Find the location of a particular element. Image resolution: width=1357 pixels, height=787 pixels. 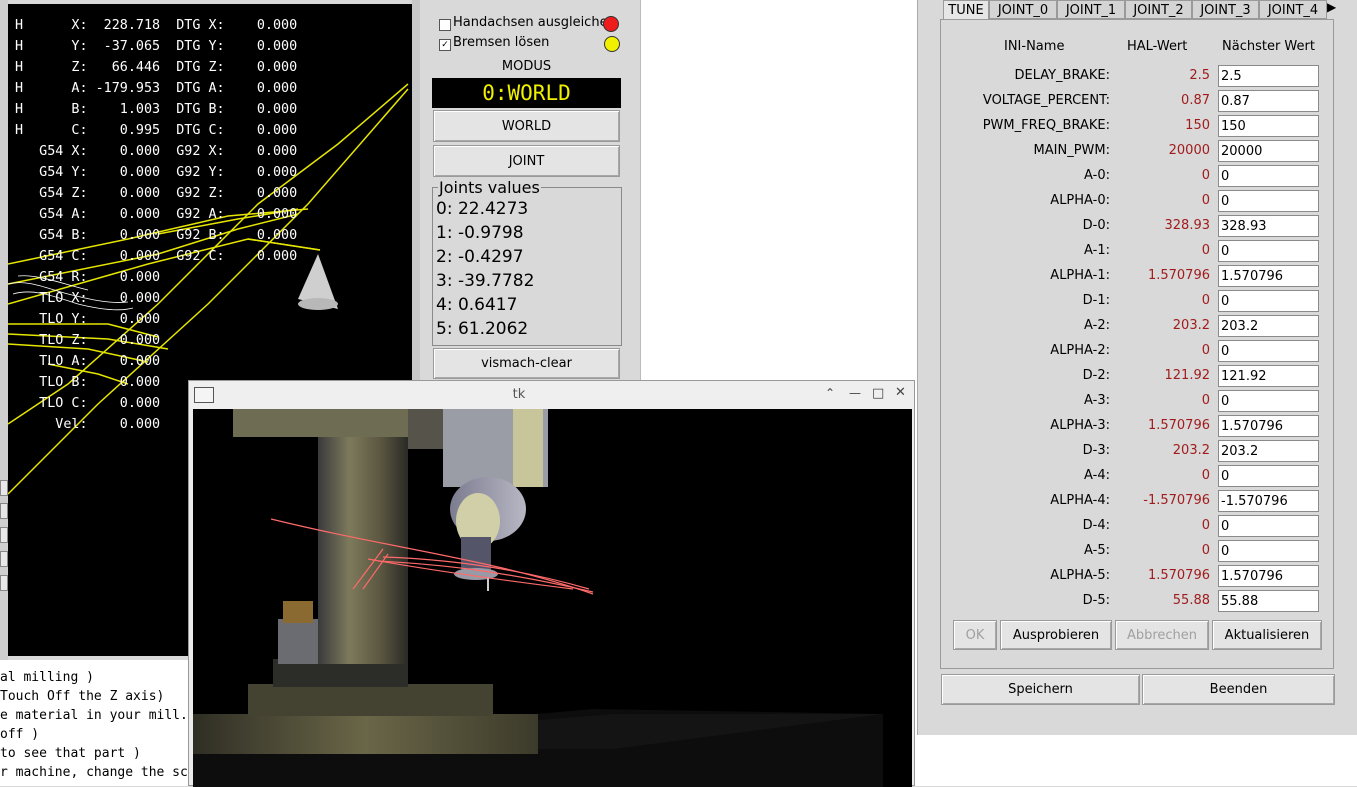

joint-value-5: 5: 61.2062 is located at coordinates (482, 329).